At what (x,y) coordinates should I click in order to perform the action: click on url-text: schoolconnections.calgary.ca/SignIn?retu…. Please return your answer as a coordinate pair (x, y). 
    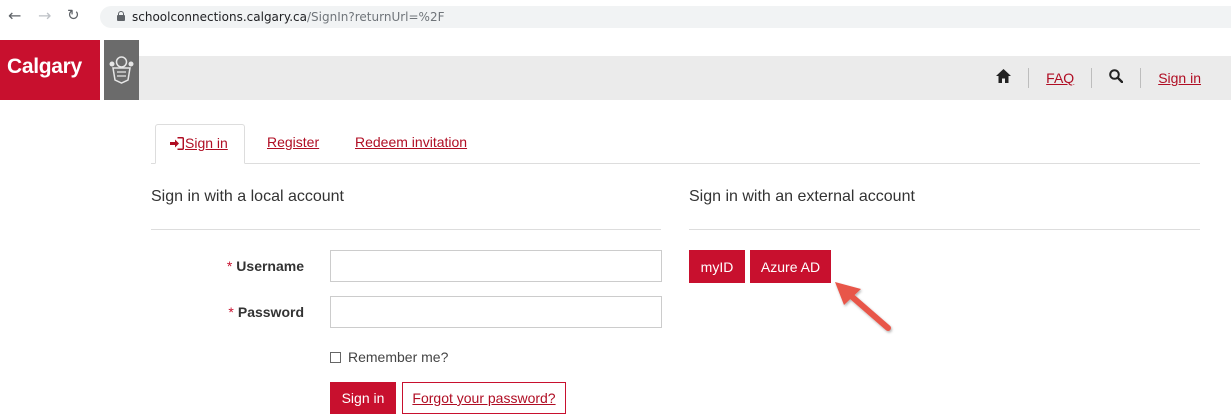
    Looking at the image, I should click on (288, 17).